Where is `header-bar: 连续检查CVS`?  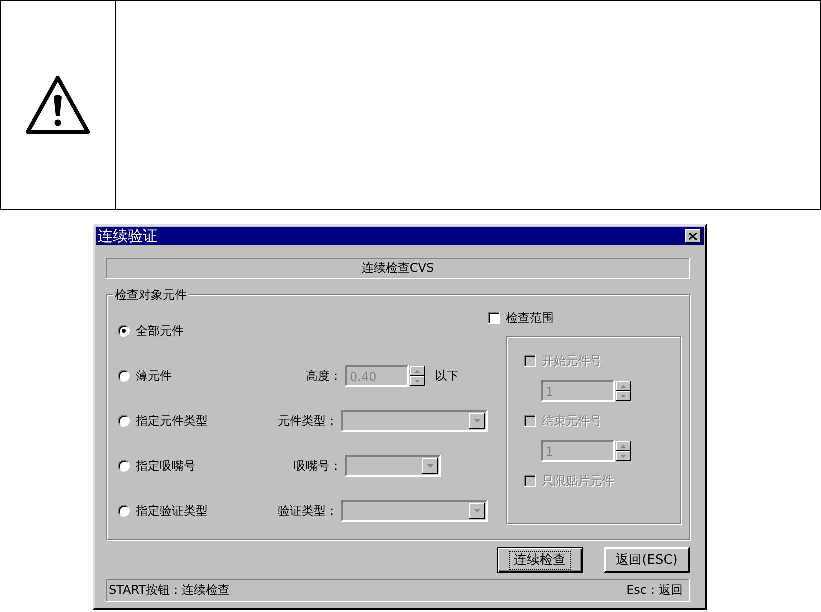
header-bar: 连续检查CVS is located at coordinates (398, 268).